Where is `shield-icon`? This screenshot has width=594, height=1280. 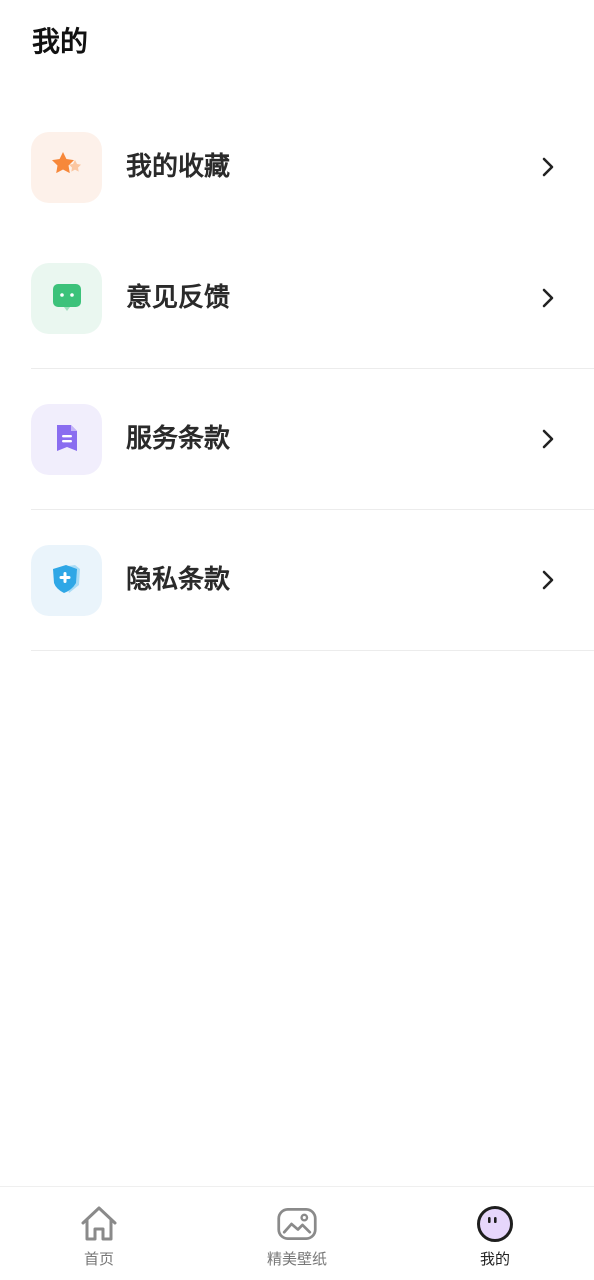
shield-icon is located at coordinates (67, 581).